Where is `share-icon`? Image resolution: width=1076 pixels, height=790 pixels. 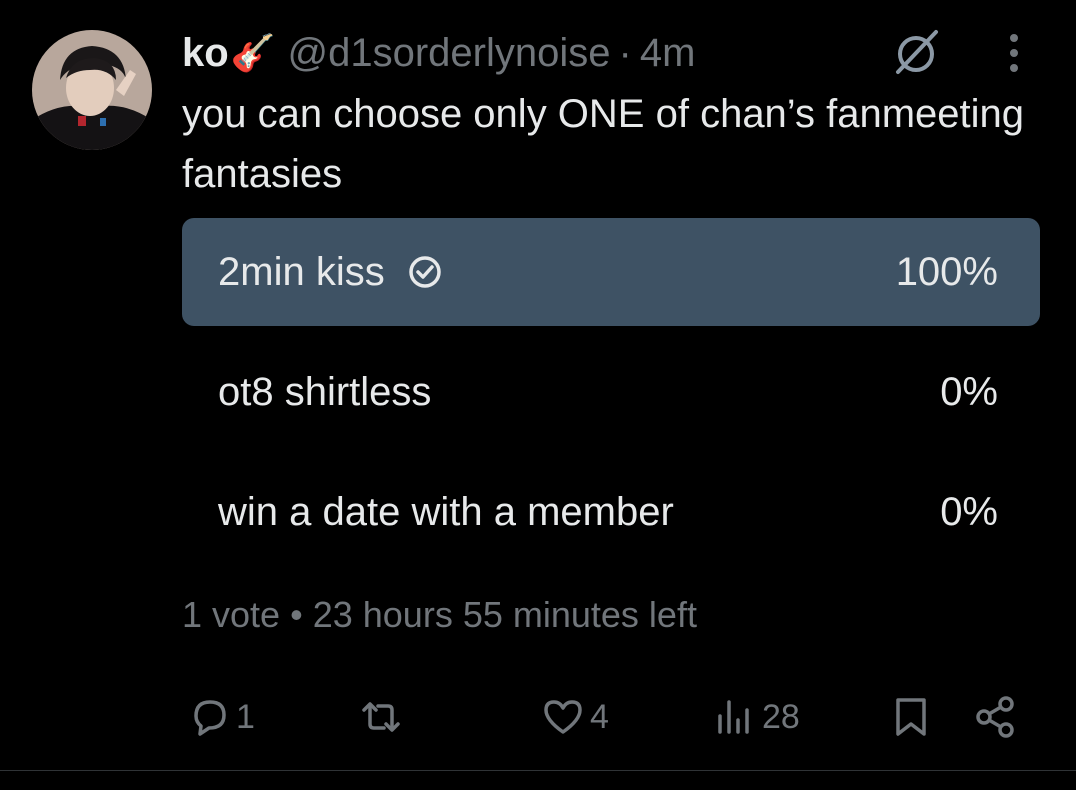
share-icon is located at coordinates (995, 717).